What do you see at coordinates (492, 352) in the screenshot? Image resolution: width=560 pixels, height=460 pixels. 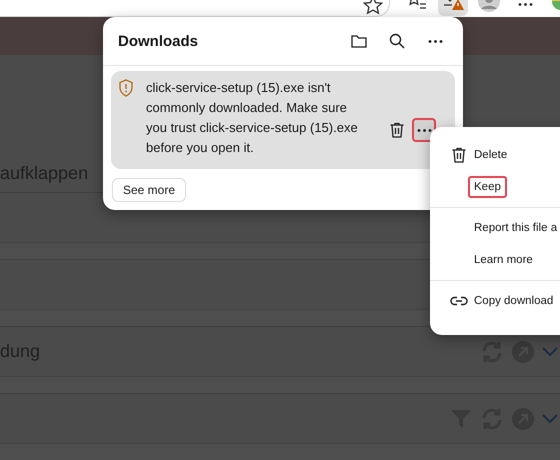 I see `refresh-icon` at bounding box center [492, 352].